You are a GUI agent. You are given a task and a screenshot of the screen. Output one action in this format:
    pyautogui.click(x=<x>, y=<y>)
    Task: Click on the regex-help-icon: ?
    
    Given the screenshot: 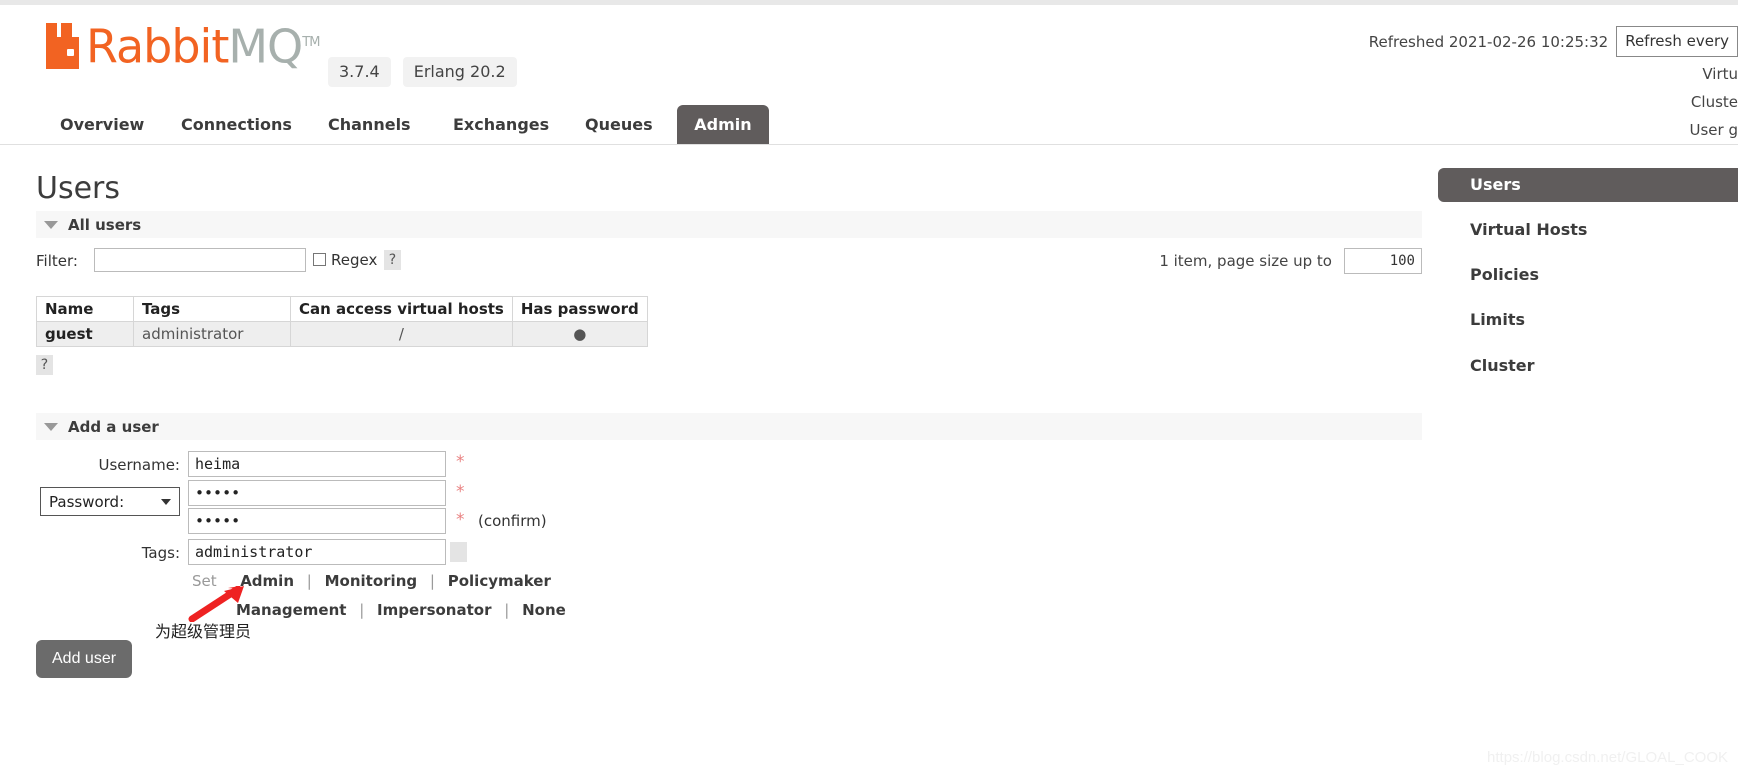 What is the action you would take?
    pyautogui.click(x=392, y=260)
    